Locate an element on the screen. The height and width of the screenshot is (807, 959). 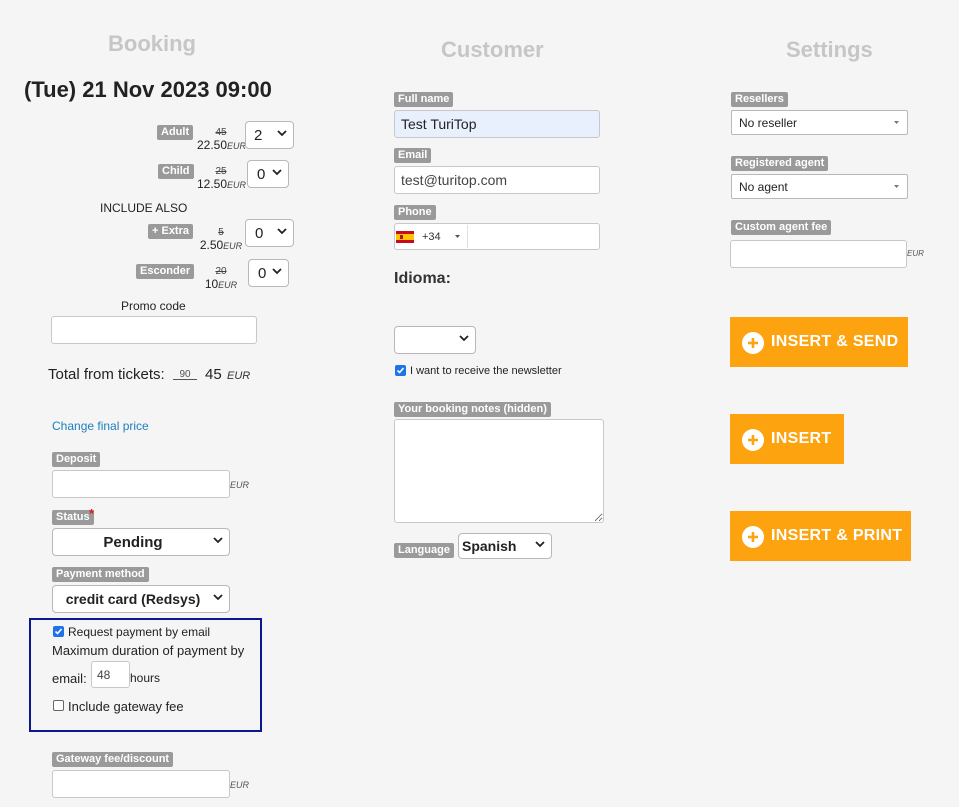
full-name-input is located at coordinates (497, 124).